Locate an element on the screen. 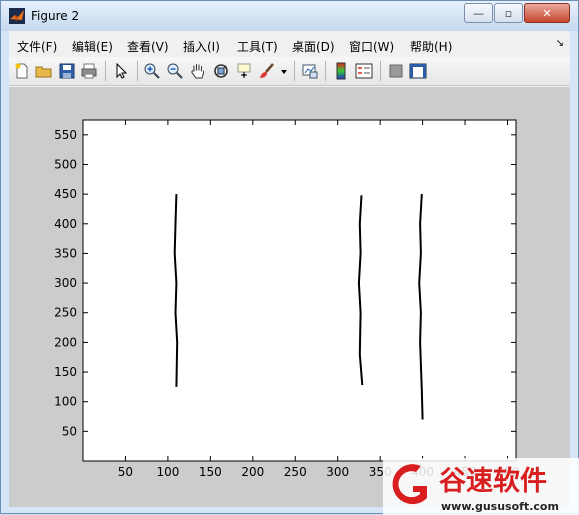 The width and height of the screenshot is (579, 515). menu-desktop: 桌面(D) is located at coordinates (313, 46).